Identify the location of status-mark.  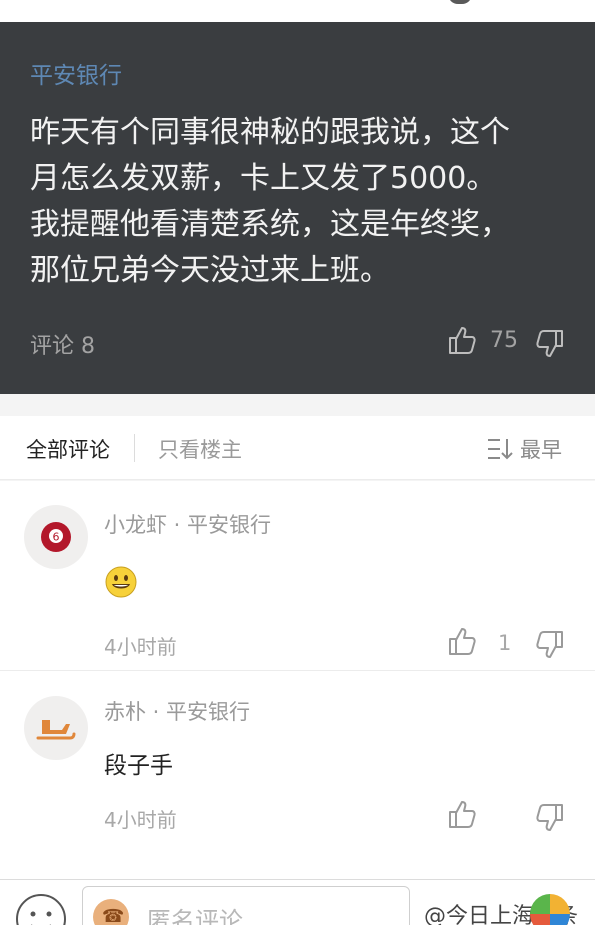
(460, 2).